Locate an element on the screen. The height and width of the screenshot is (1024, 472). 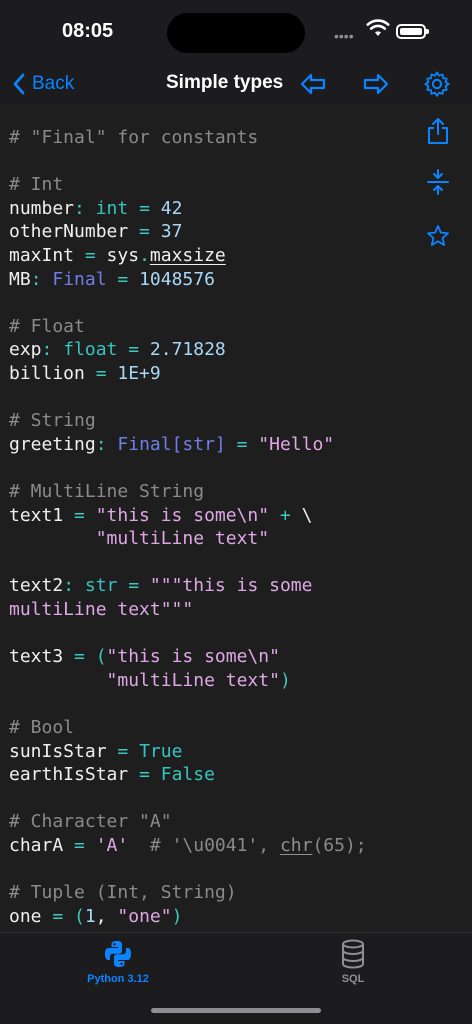
star-icon is located at coordinates (438, 236).